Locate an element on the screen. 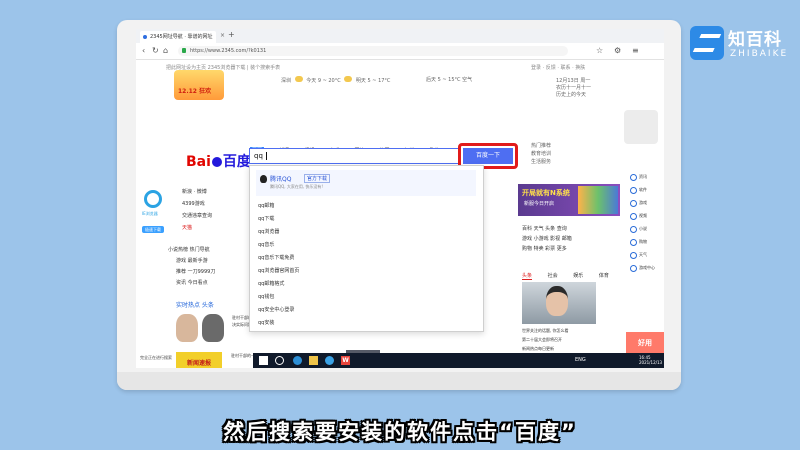  weather-city: 深圳 is located at coordinates (286, 81).